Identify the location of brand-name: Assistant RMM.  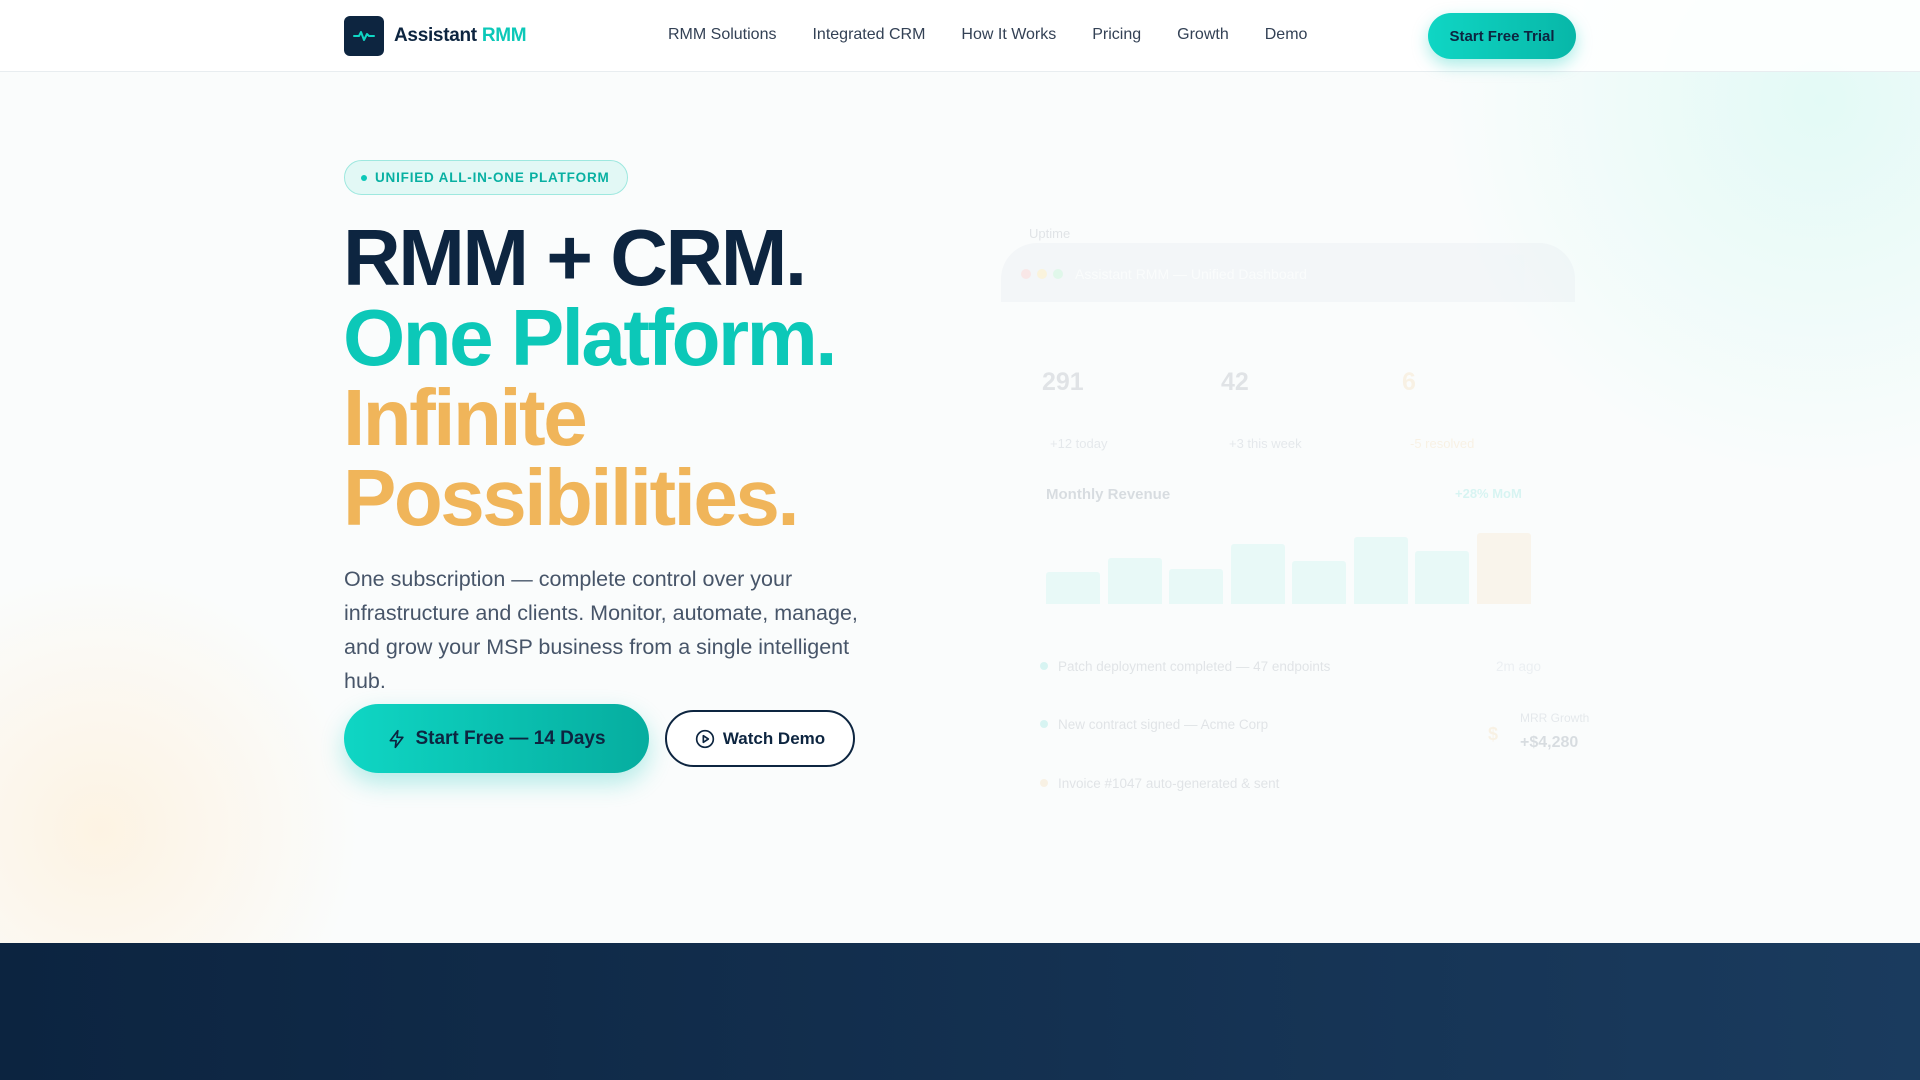
(460, 35).